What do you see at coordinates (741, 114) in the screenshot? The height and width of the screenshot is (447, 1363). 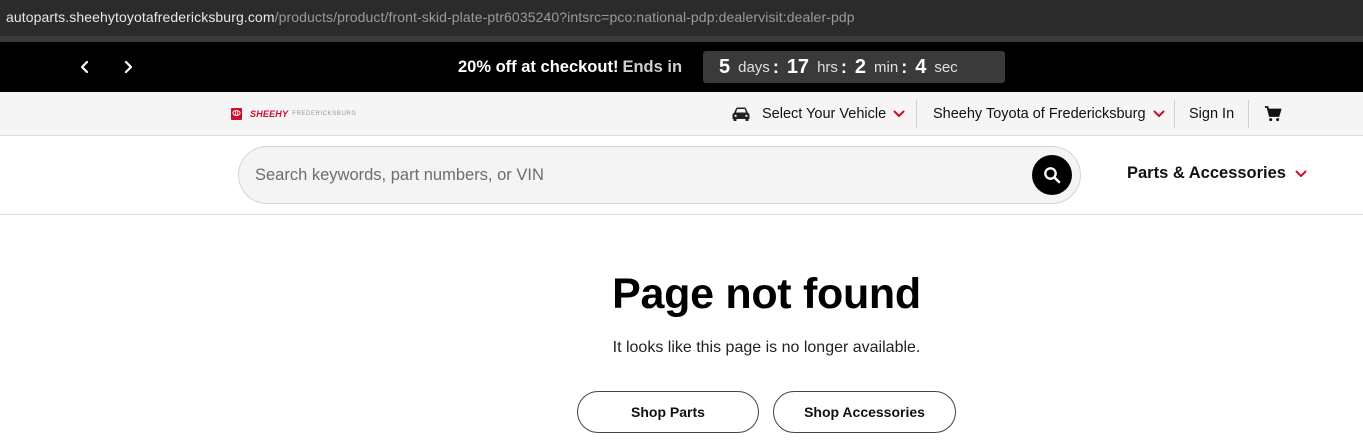 I see `car-icon` at bounding box center [741, 114].